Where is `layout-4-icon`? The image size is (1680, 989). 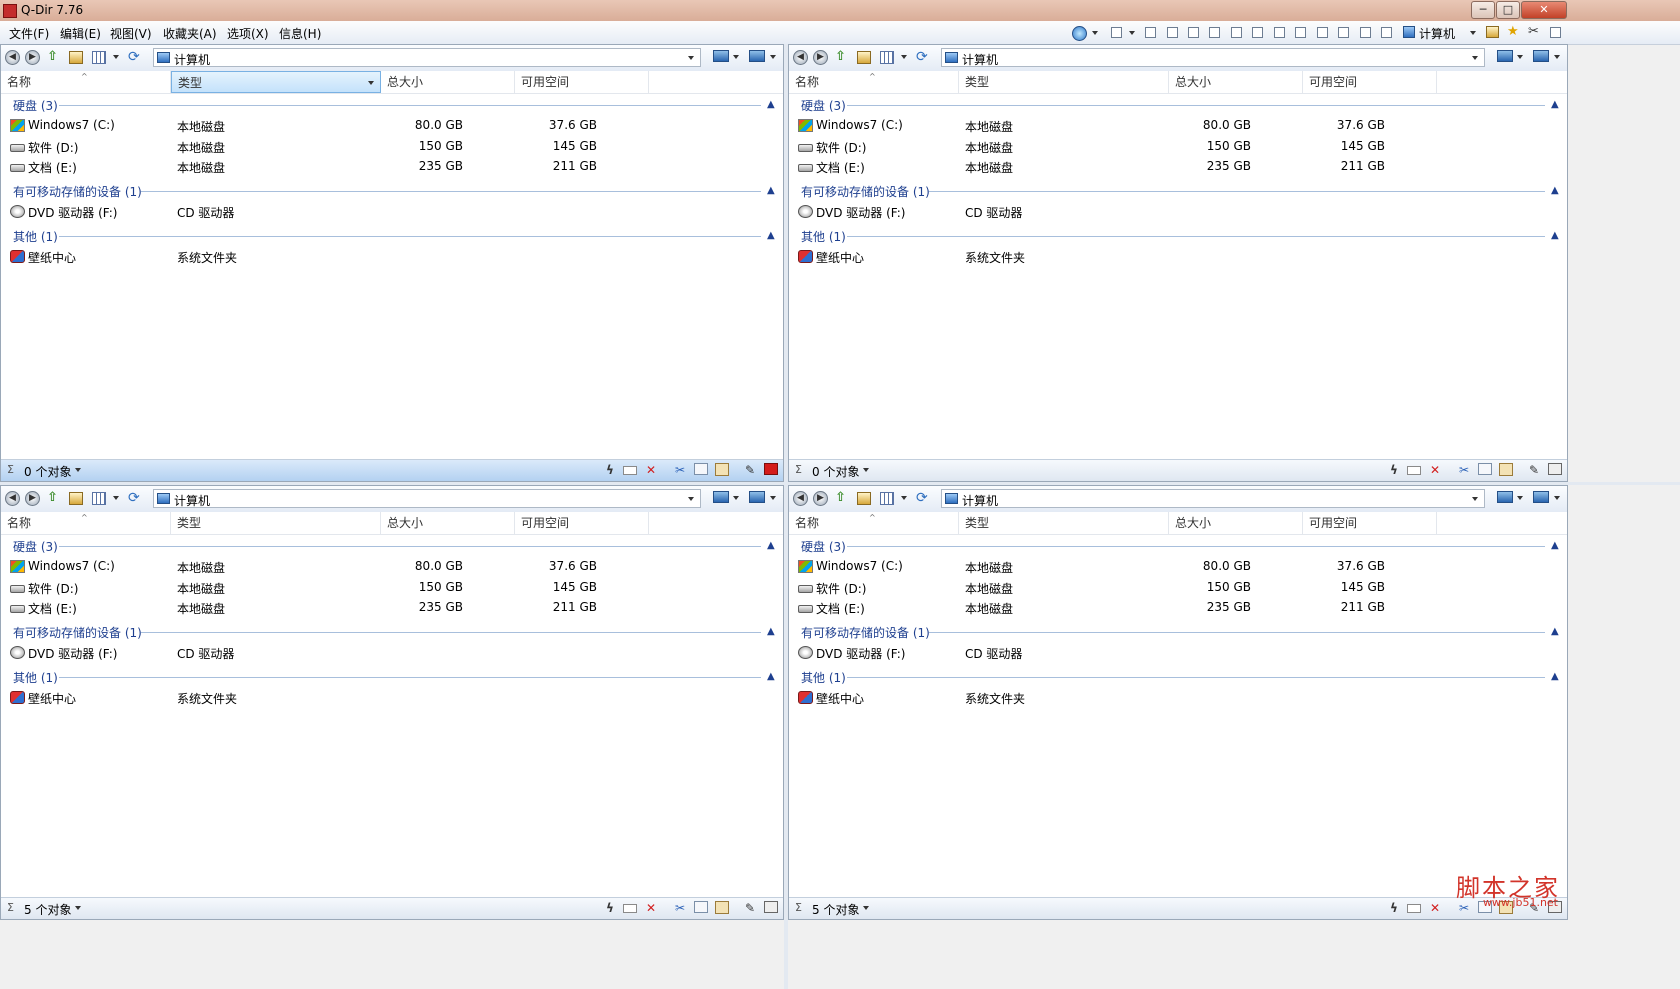
layout-4-icon is located at coordinates (1214, 32).